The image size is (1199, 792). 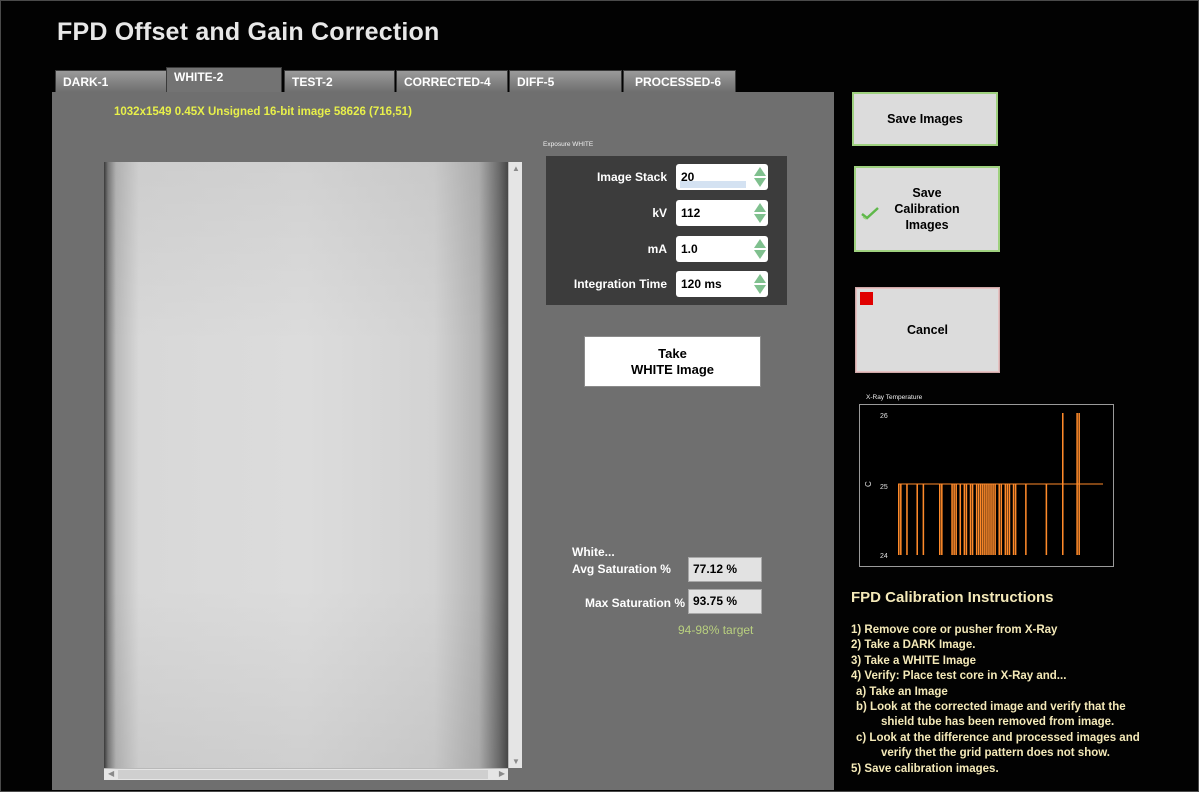 I want to click on avg-saturation-label: Avg Saturation %, so click(x=621, y=569).